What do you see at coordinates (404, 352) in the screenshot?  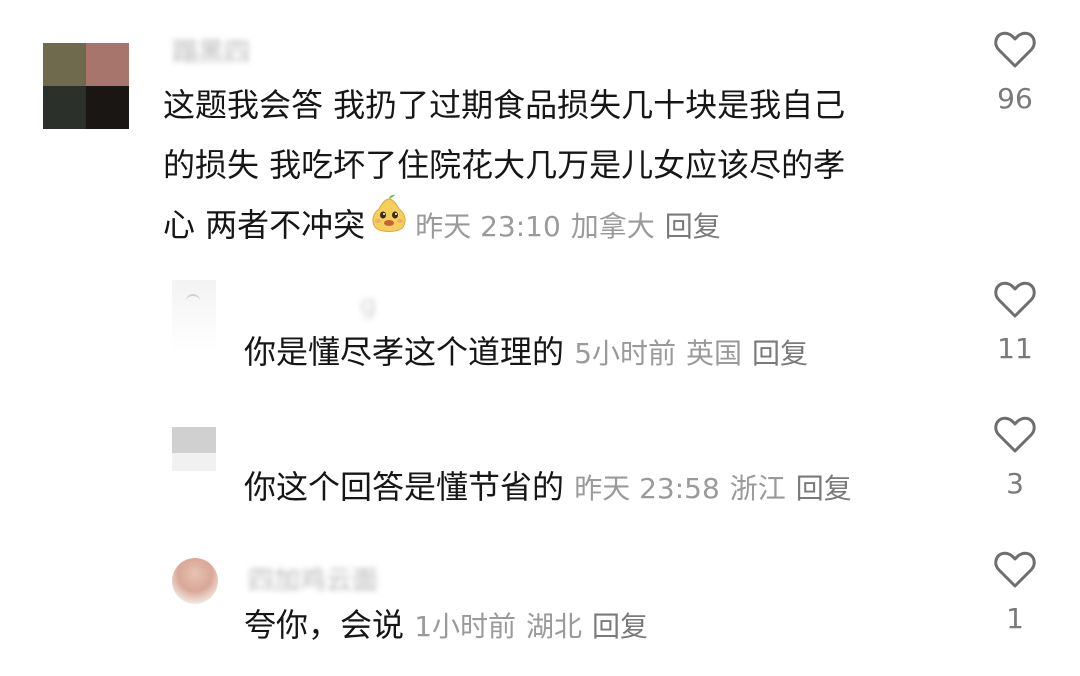 I see `comment-text-line: 你是懂尽孝这个道理的` at bounding box center [404, 352].